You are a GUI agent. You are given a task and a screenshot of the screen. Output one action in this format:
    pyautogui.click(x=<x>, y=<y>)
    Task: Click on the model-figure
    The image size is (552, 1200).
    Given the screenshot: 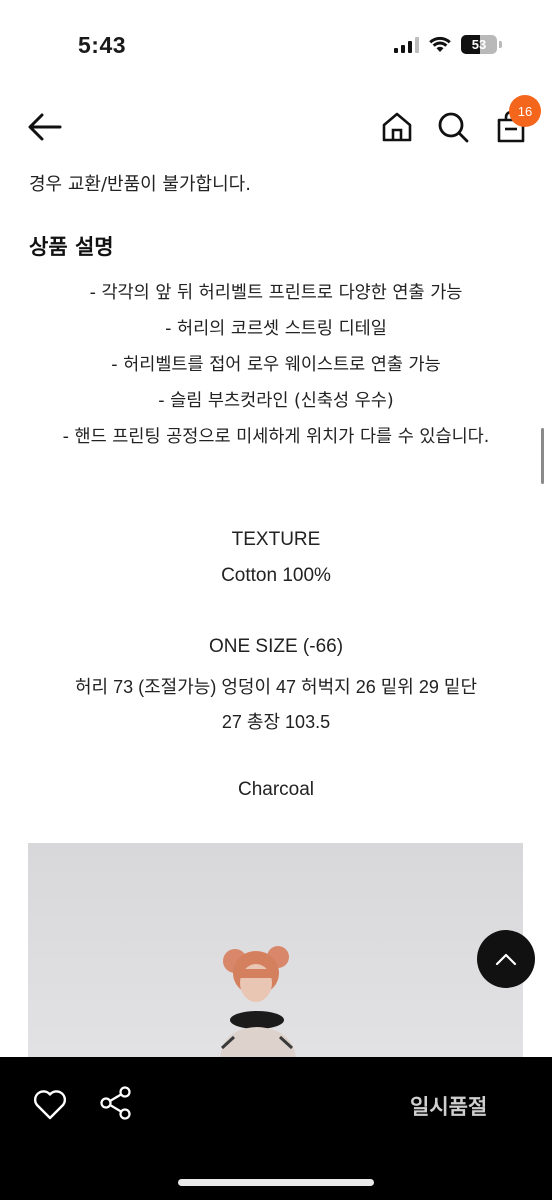 What is the action you would take?
    pyautogui.click(x=258, y=1002)
    